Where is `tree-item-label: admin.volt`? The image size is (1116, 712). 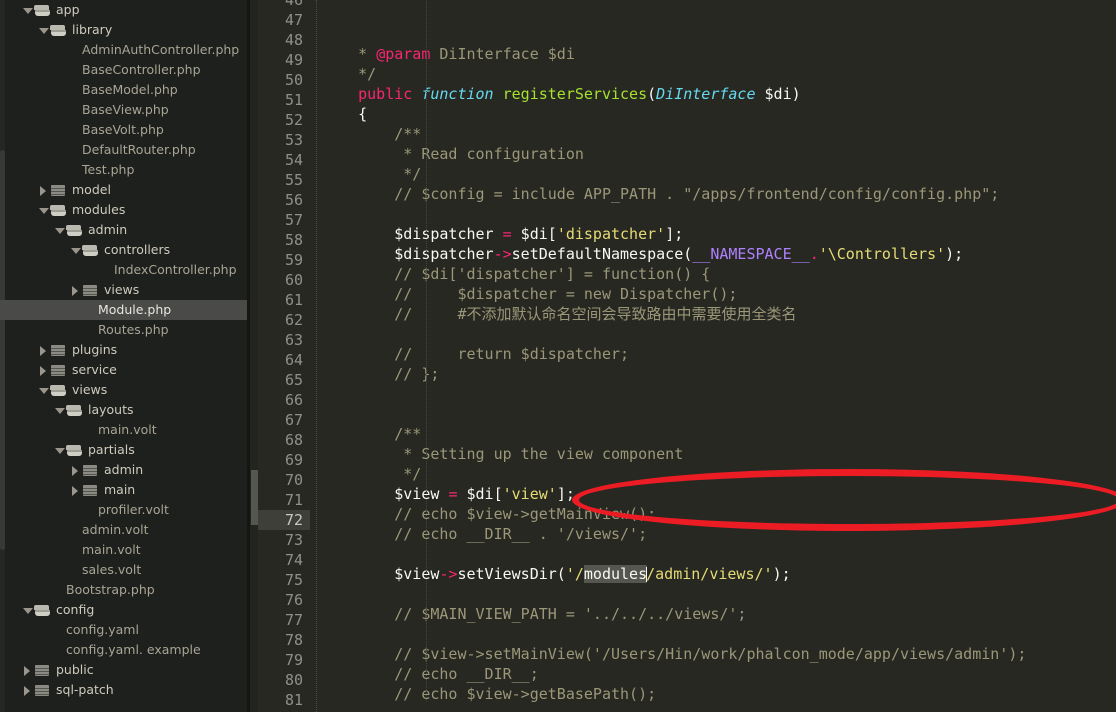
tree-item-label: admin.volt is located at coordinates (115, 529).